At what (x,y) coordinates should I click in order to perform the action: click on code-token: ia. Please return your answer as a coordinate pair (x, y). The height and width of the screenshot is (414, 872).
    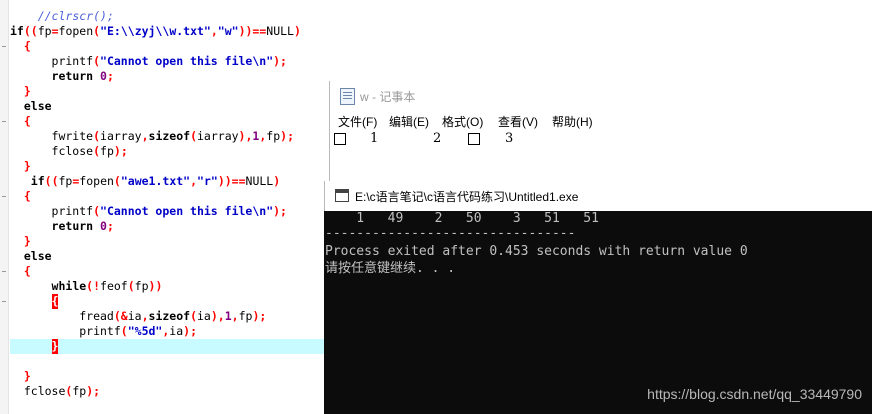
    Looking at the image, I should click on (176, 331).